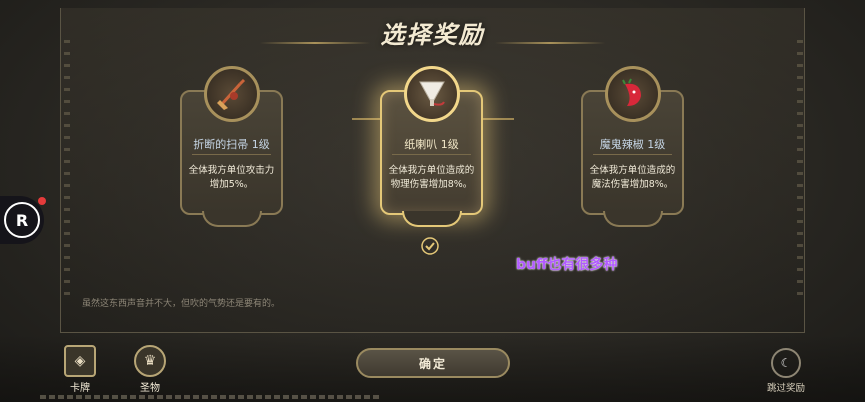 The height and width of the screenshot is (402, 865). Describe the element at coordinates (800, 170) in the screenshot. I see `panel-right-border` at that location.